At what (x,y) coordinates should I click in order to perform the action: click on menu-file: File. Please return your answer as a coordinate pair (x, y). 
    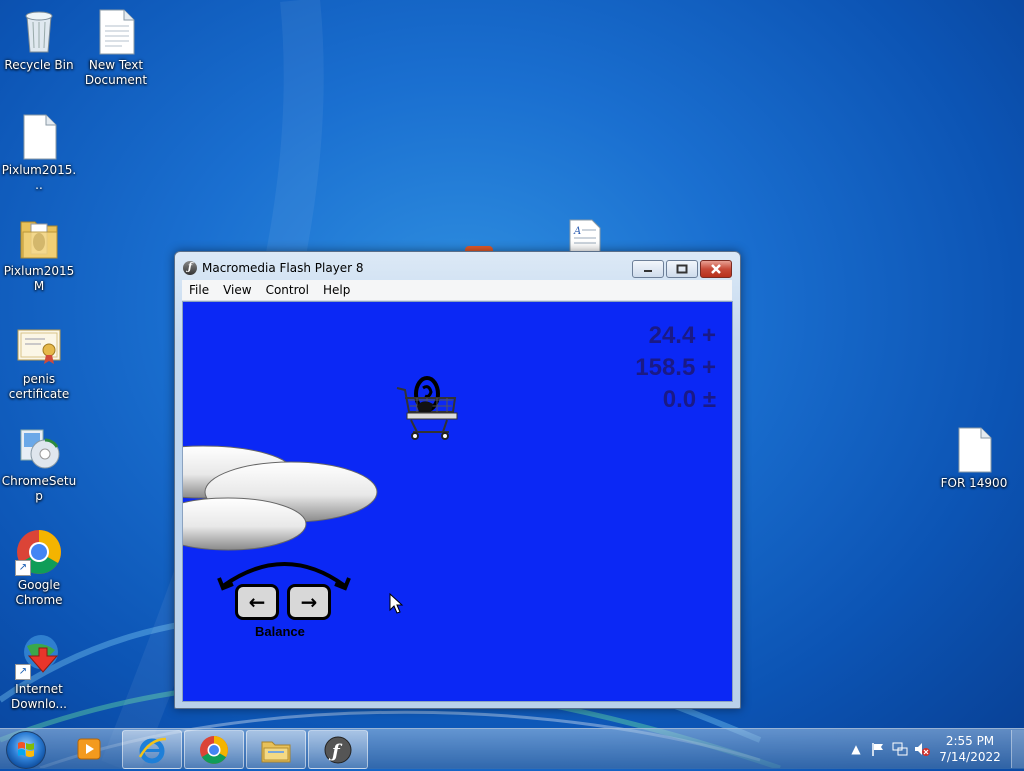
    Looking at the image, I should click on (199, 290).